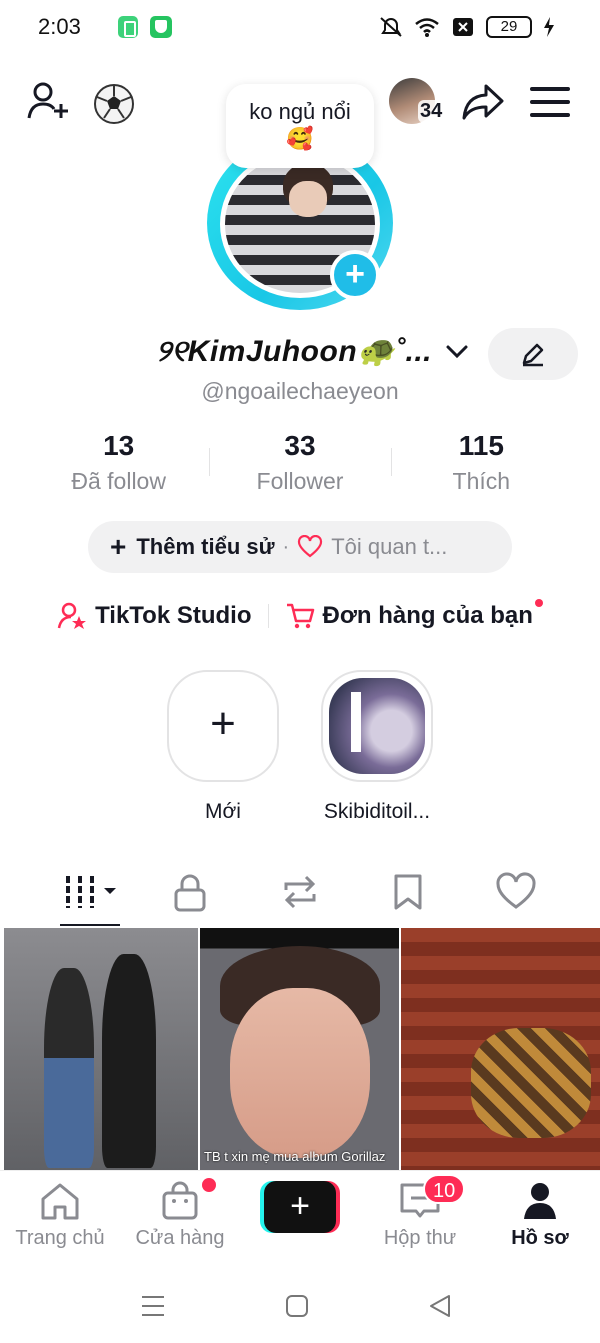 This screenshot has width=600, height=1343. Describe the element at coordinates (223, 811) in the screenshot. I see `highlight-label: Mới` at that location.